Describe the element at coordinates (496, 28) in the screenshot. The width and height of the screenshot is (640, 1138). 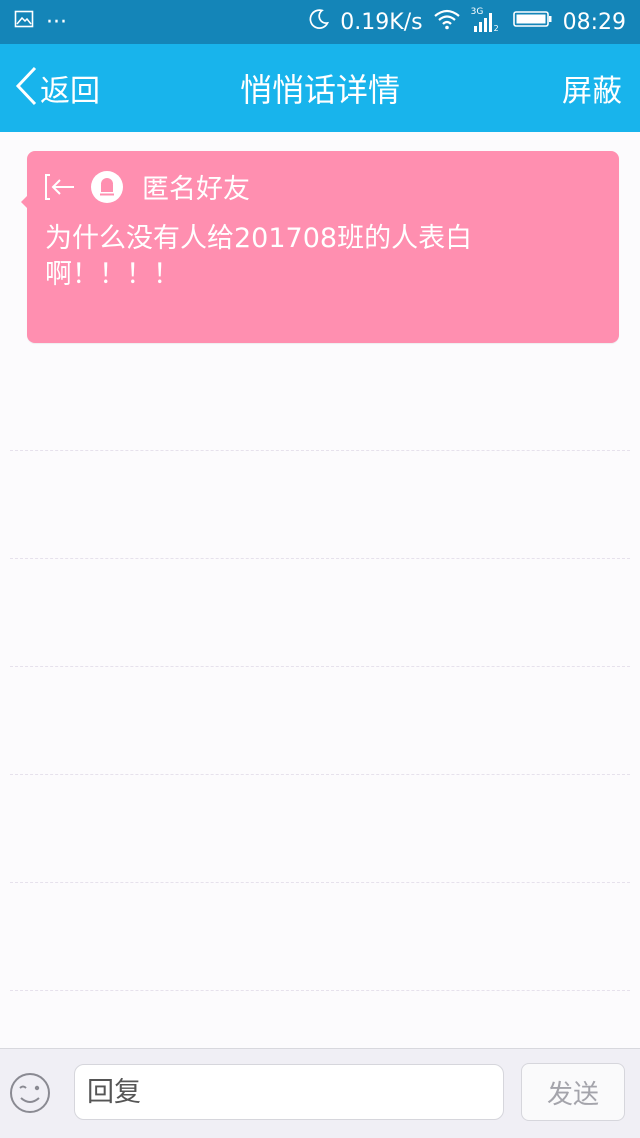
I see `sim-slot-number: 2` at that location.